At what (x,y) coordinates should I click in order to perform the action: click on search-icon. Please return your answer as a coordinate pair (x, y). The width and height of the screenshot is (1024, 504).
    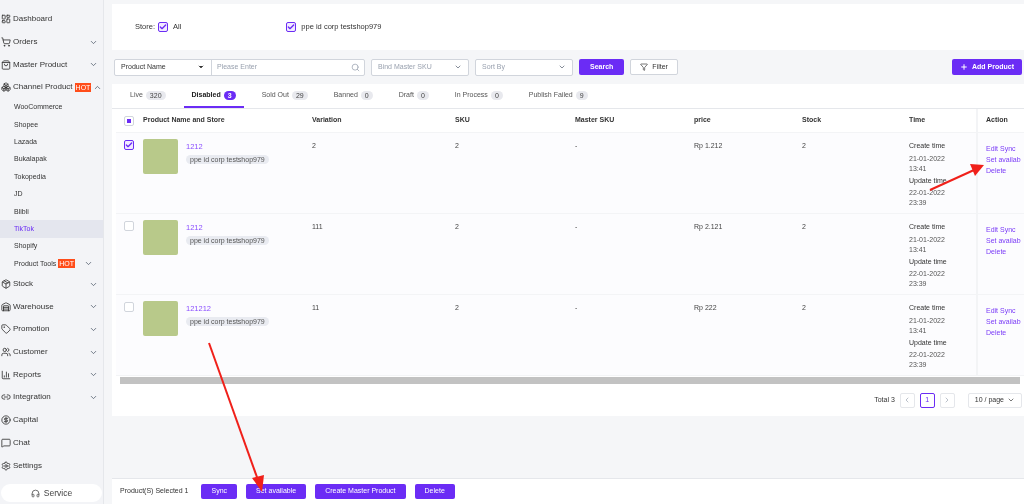
    Looking at the image, I should click on (355, 67).